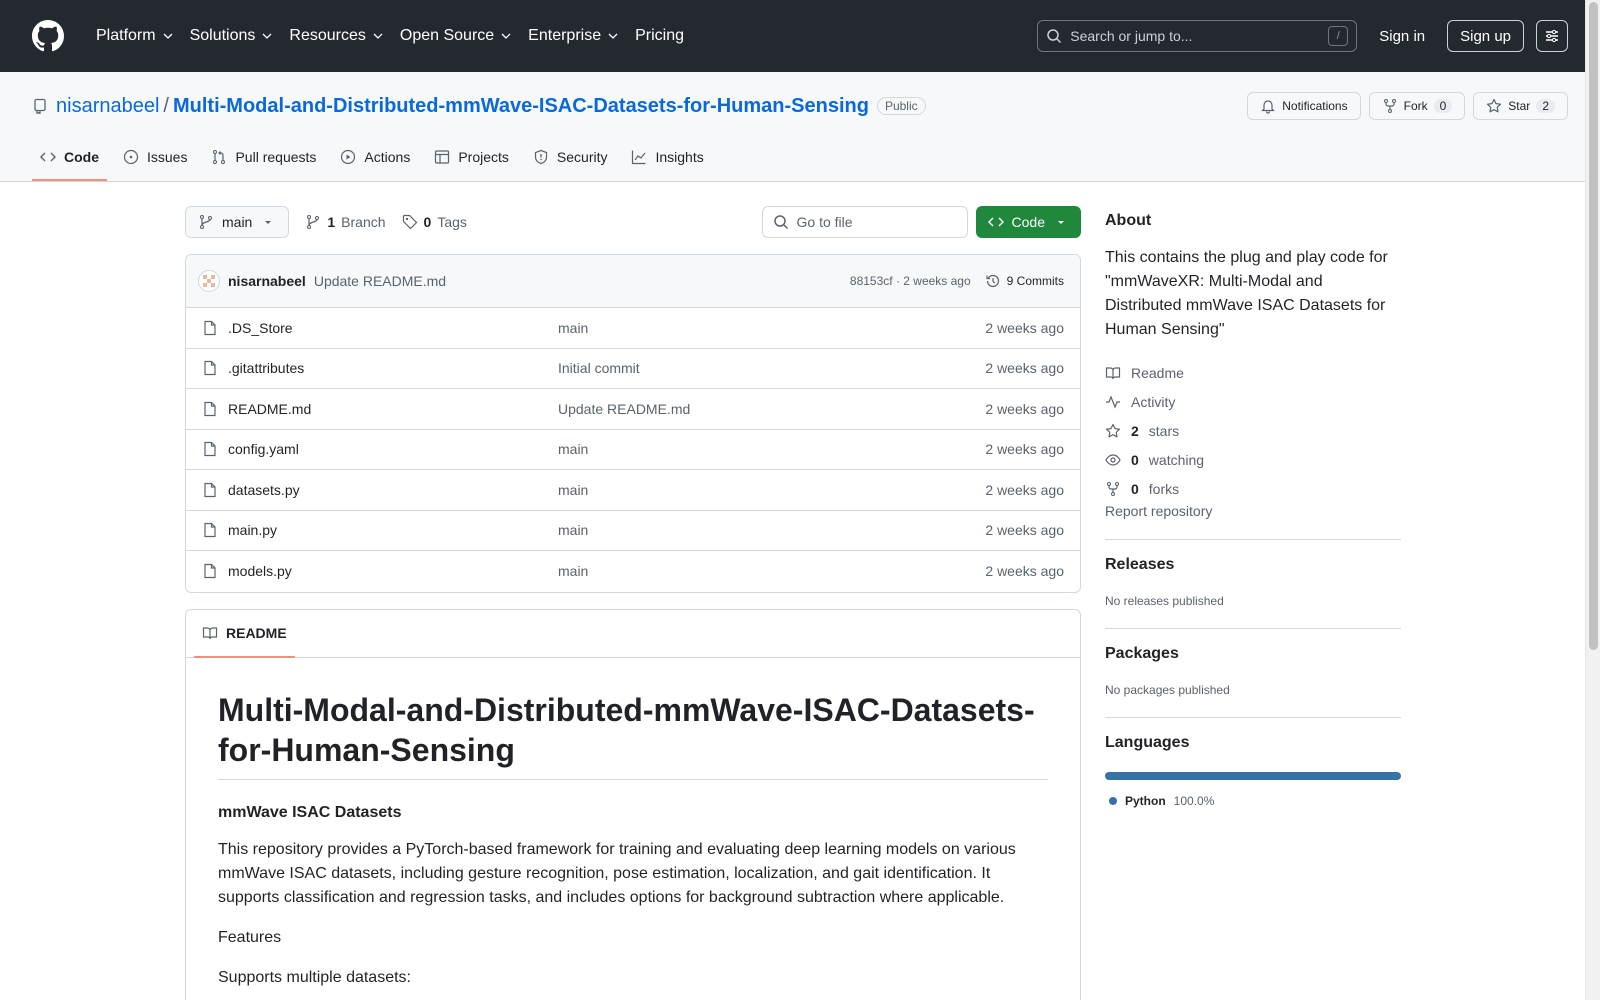 Image resolution: width=1600 pixels, height=1000 pixels. Describe the element at coordinates (1552, 36) in the screenshot. I see `header-menu-button` at that location.